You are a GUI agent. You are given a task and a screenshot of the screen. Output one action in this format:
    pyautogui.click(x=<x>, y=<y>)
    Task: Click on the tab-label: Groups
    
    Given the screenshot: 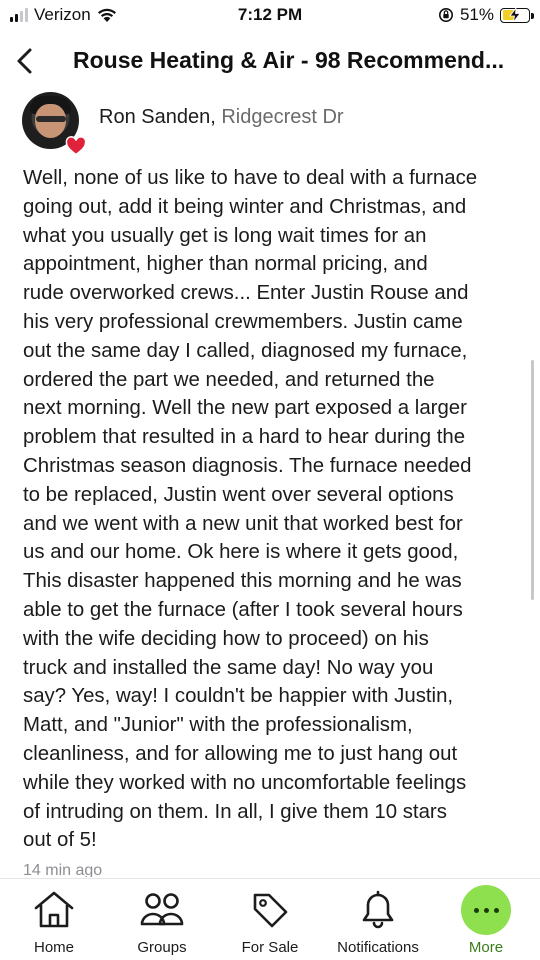 What is the action you would take?
    pyautogui.click(x=162, y=947)
    